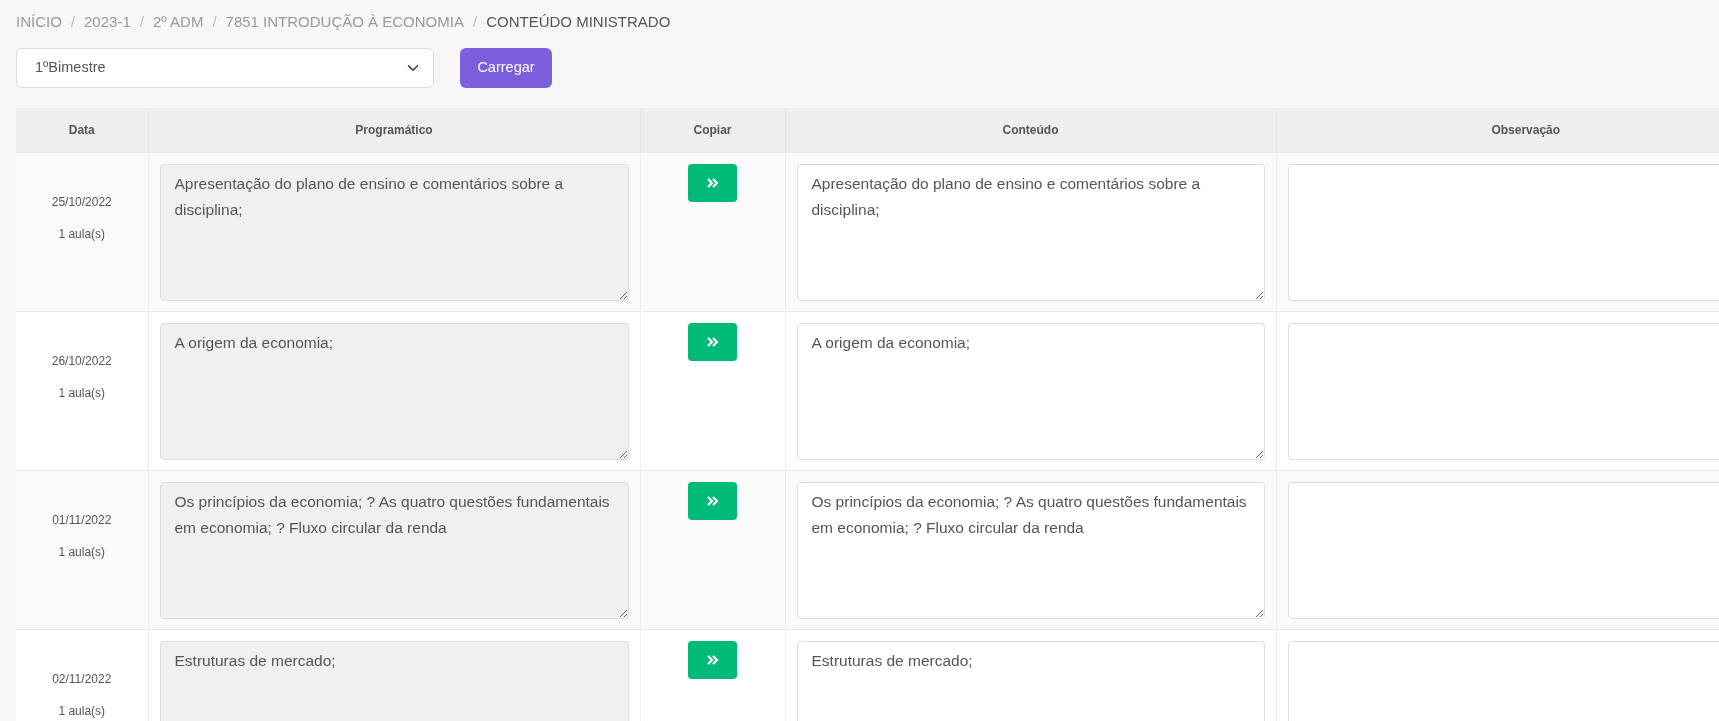 This screenshot has width=1719, height=721. I want to click on lesson-date: 02/11/2022, so click(82, 679).